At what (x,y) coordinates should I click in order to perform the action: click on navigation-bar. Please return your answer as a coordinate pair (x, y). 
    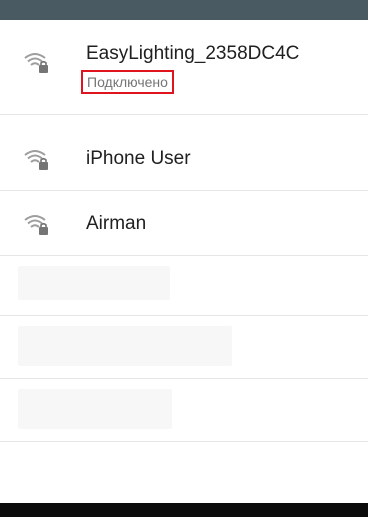
    Looking at the image, I should click on (184, 510).